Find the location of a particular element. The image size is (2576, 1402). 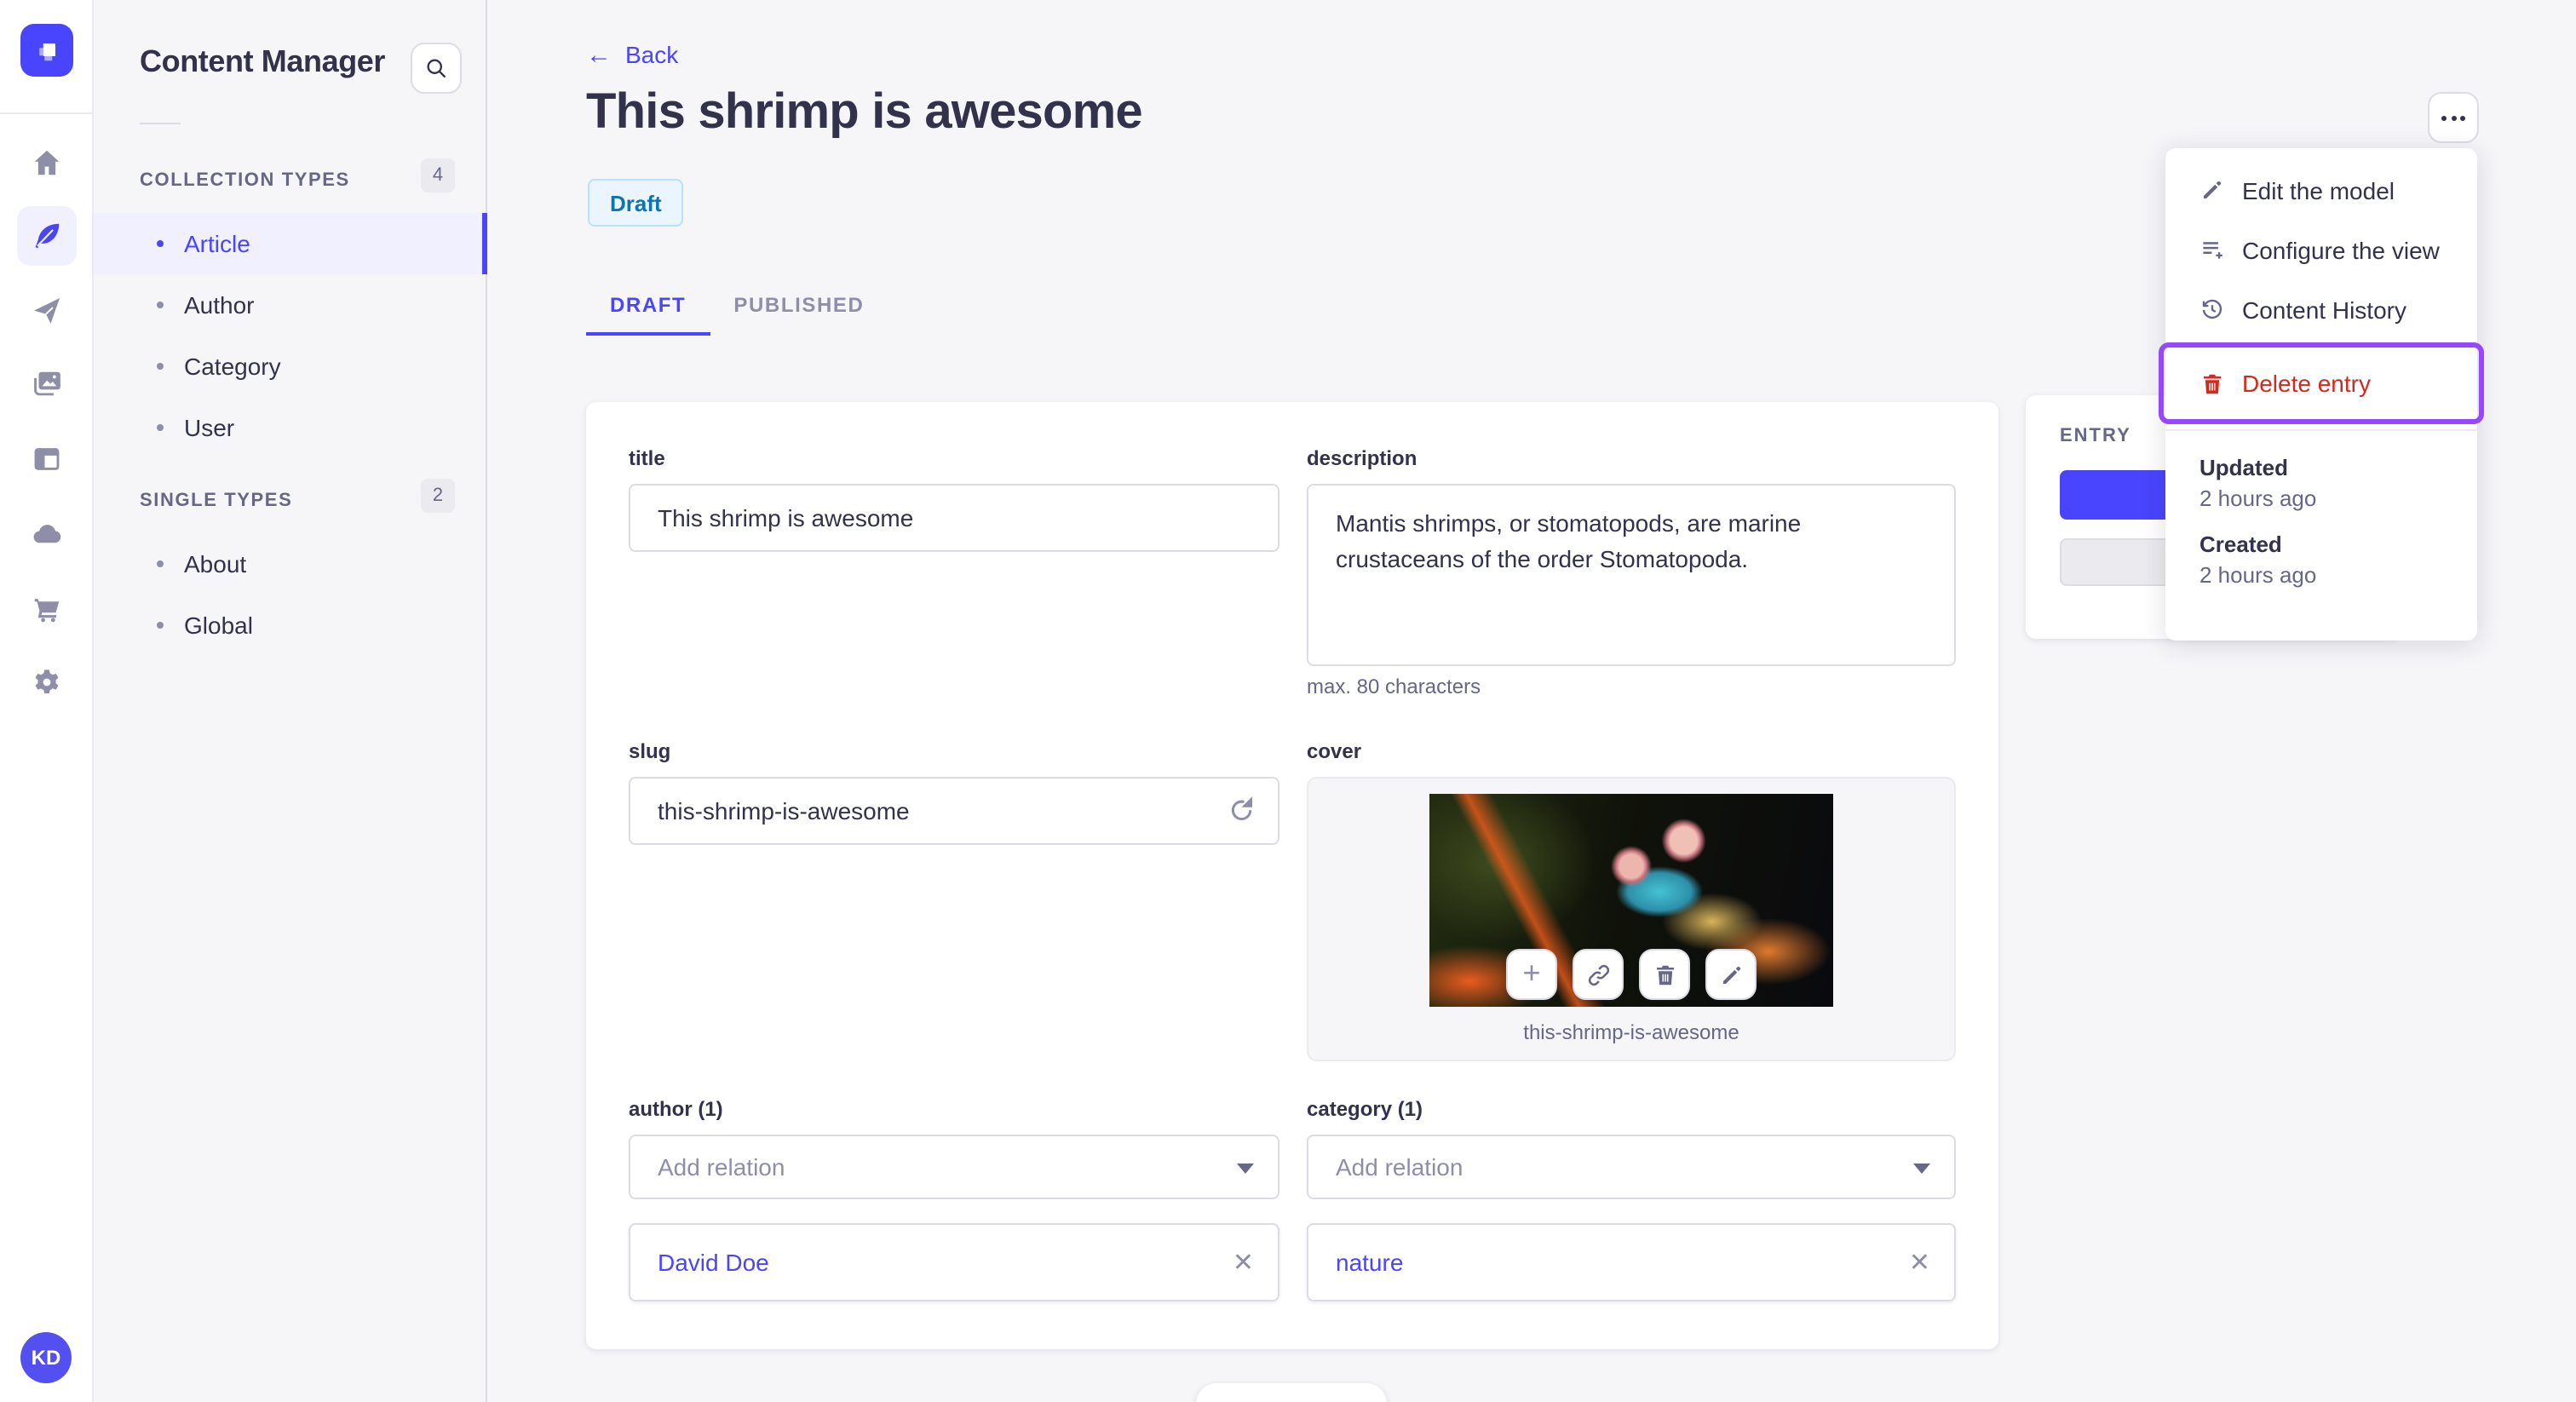

subnav-rule is located at coordinates (160, 124).